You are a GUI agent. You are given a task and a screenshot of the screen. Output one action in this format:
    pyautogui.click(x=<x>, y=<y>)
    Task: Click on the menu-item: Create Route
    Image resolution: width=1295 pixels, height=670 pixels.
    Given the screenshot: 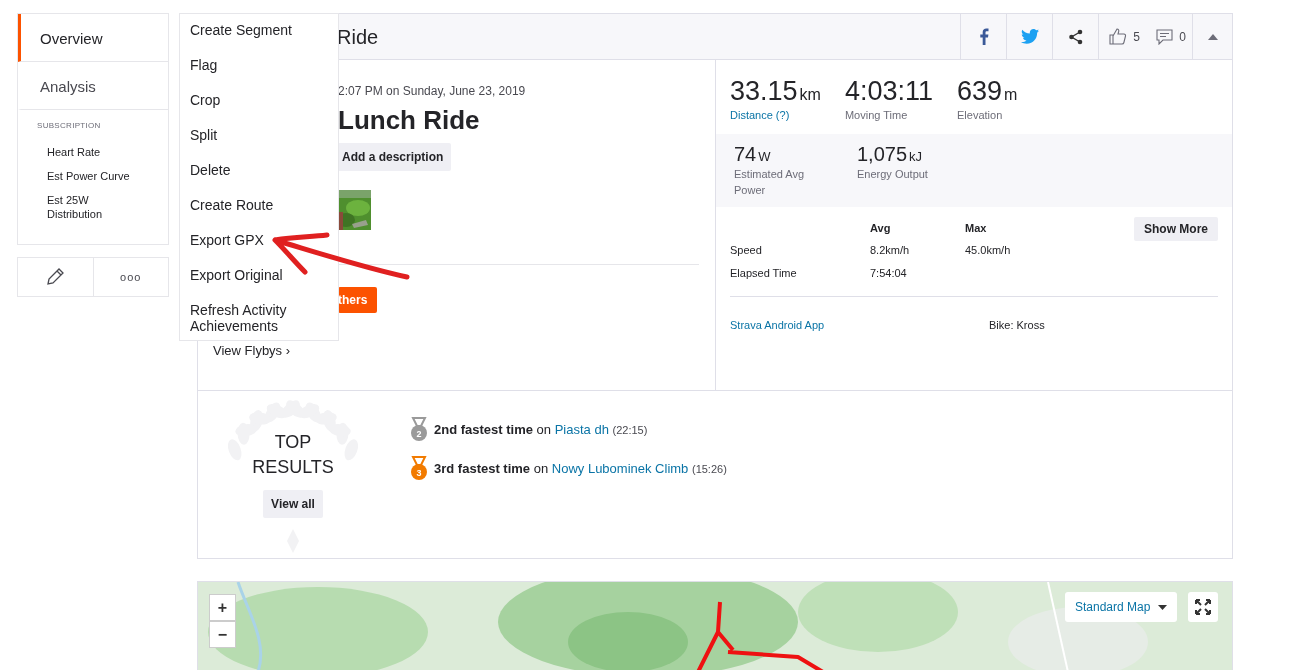 What is the action you would take?
    pyautogui.click(x=259, y=205)
    